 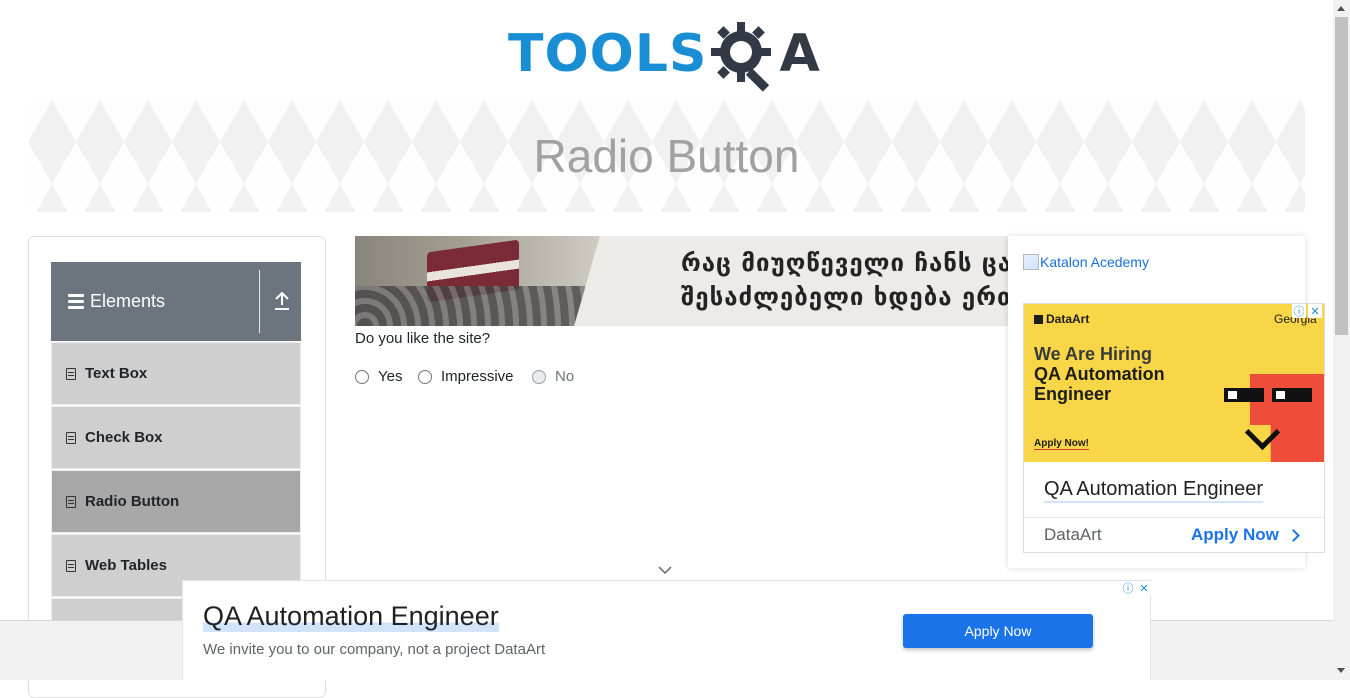 What do you see at coordinates (665, 570) in the screenshot?
I see `chevron-down-icon` at bounding box center [665, 570].